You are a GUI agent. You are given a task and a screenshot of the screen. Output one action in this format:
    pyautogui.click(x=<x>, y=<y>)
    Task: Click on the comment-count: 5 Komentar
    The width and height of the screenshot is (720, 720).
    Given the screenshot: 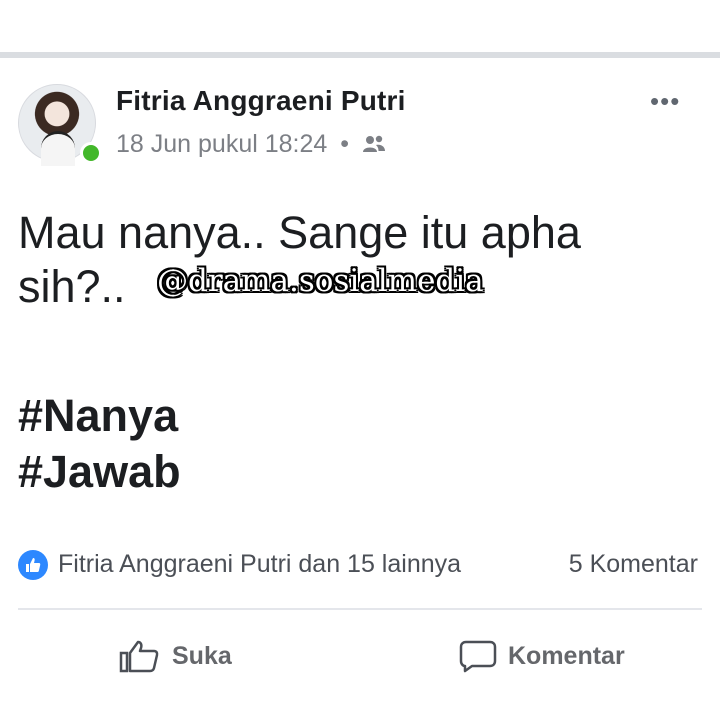 What is the action you would take?
    pyautogui.click(x=633, y=564)
    